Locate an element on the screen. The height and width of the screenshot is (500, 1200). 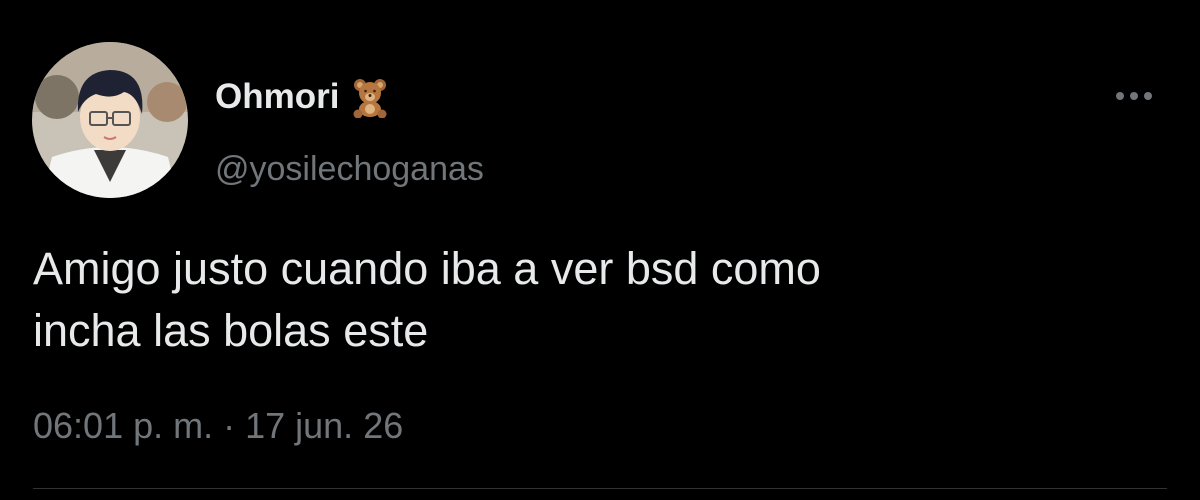
more-options-button is located at coordinates (1134, 96).